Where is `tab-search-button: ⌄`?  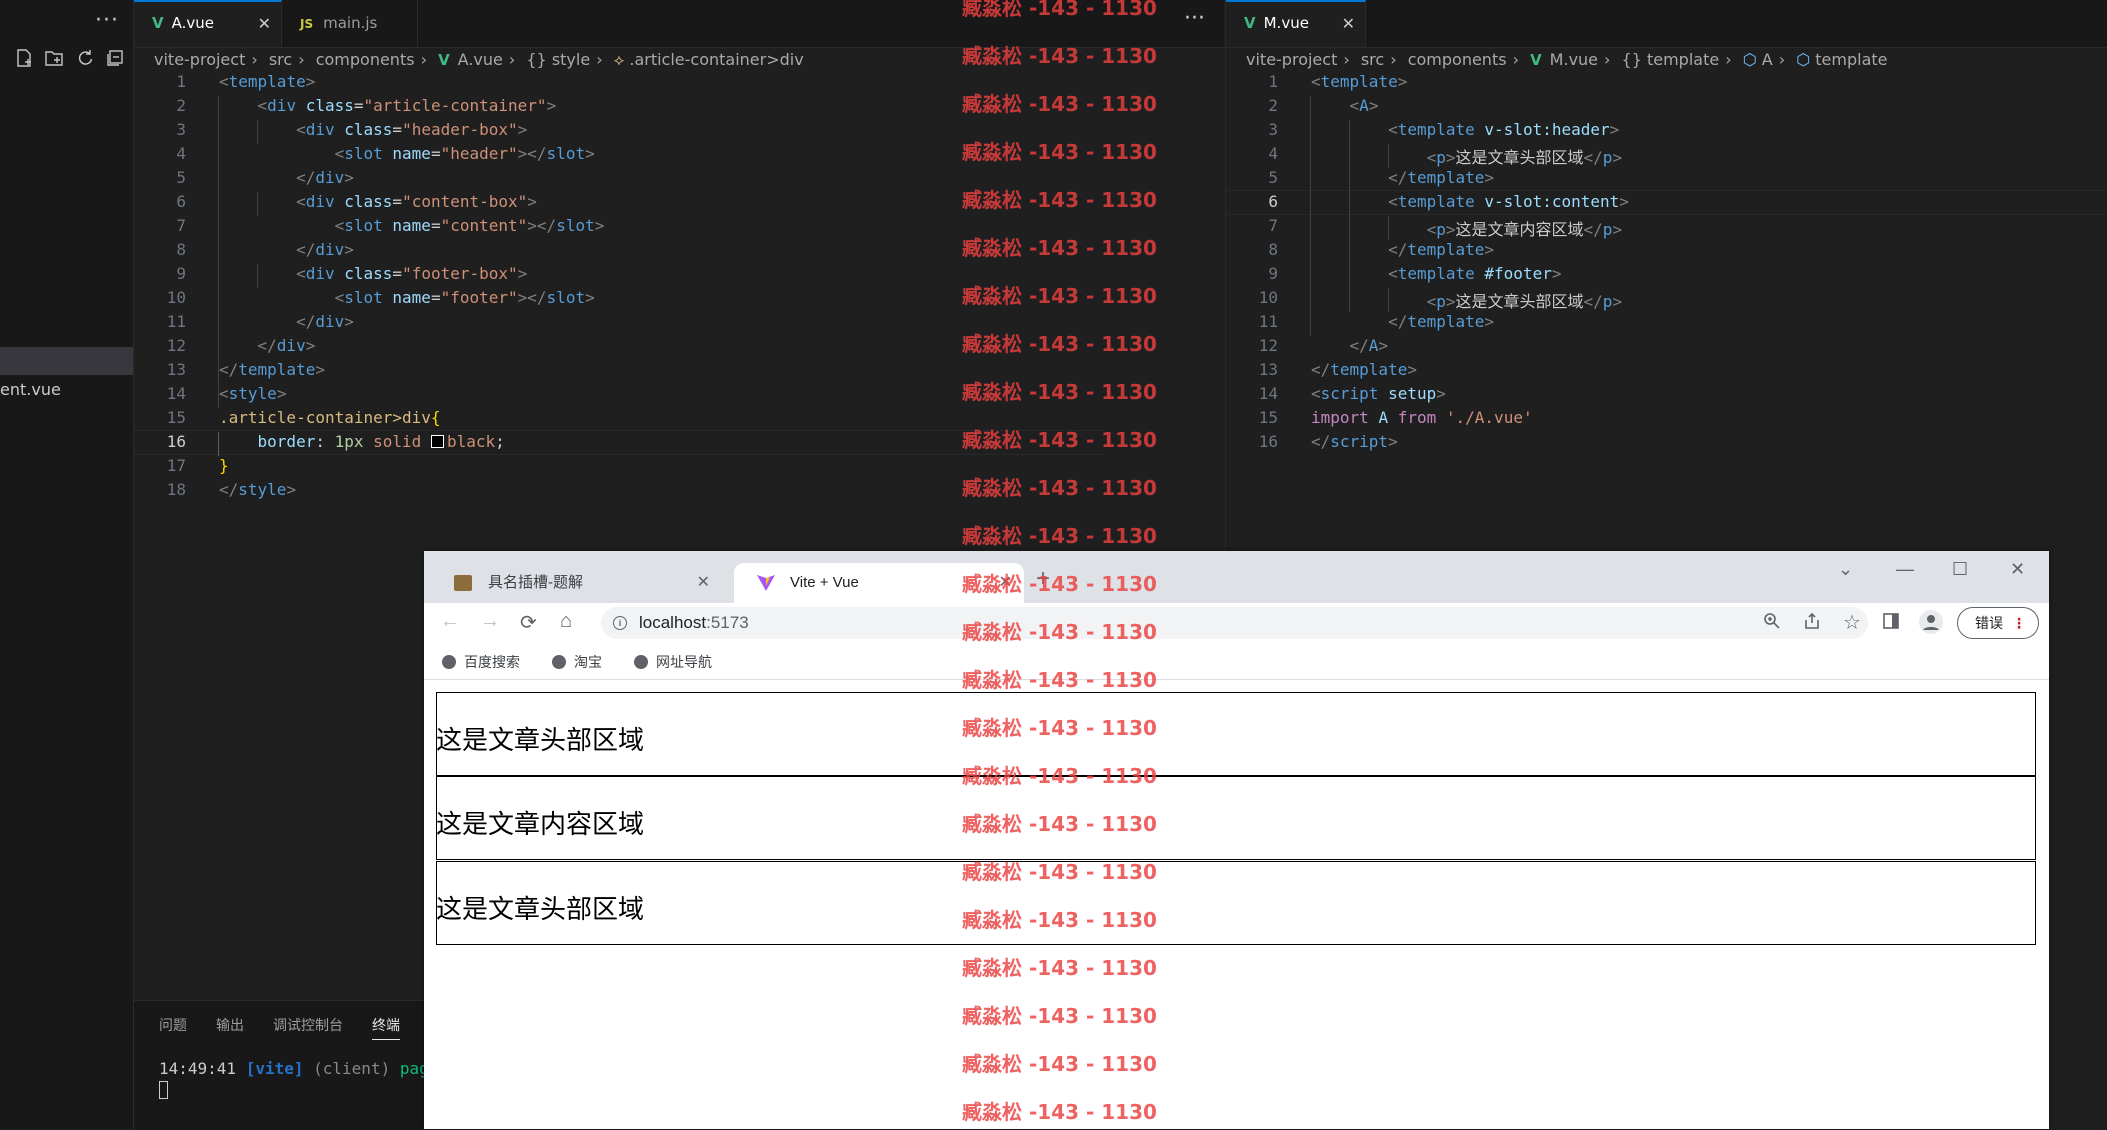
tab-search-button: ⌄ is located at coordinates (1845, 569).